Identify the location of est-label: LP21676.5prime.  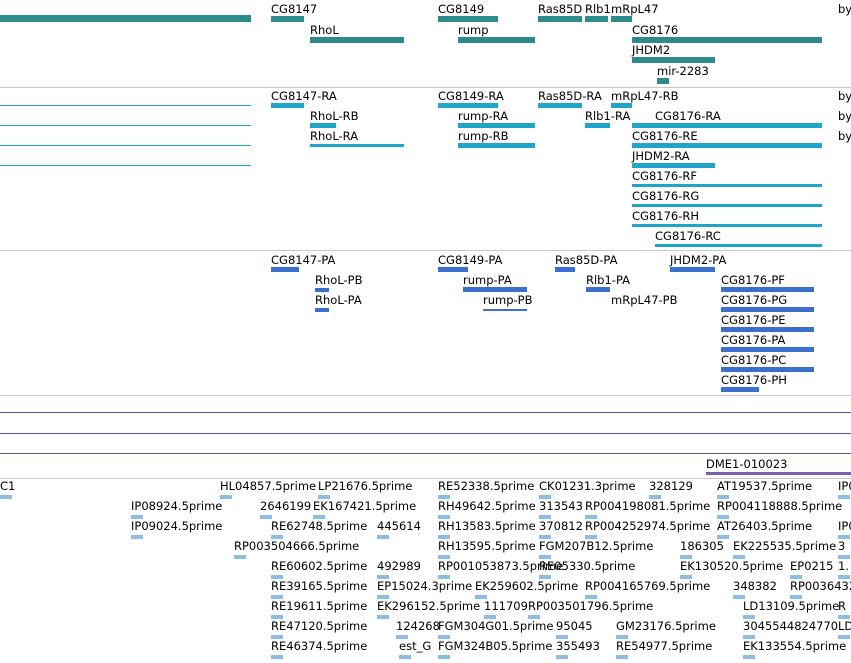
(365, 486).